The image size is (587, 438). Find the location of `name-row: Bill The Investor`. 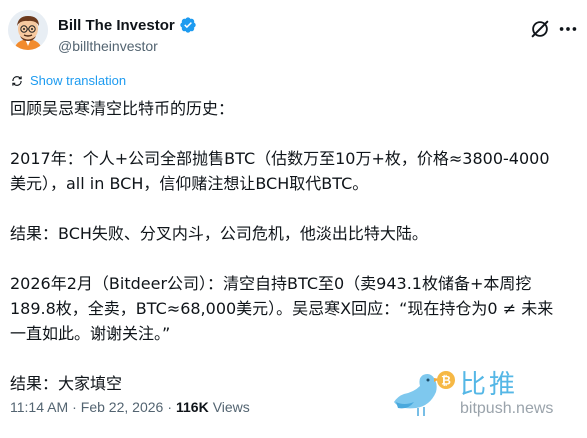

name-row: Bill The Investor is located at coordinates (127, 25).